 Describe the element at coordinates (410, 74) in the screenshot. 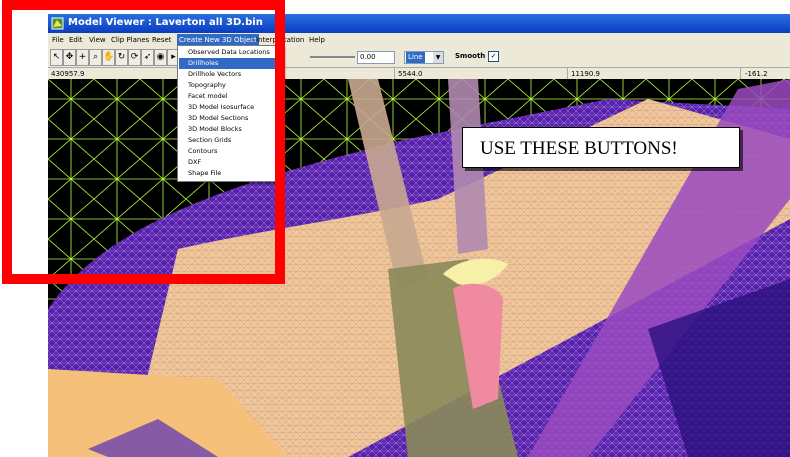

I see `coord-y: 5544.0` at that location.